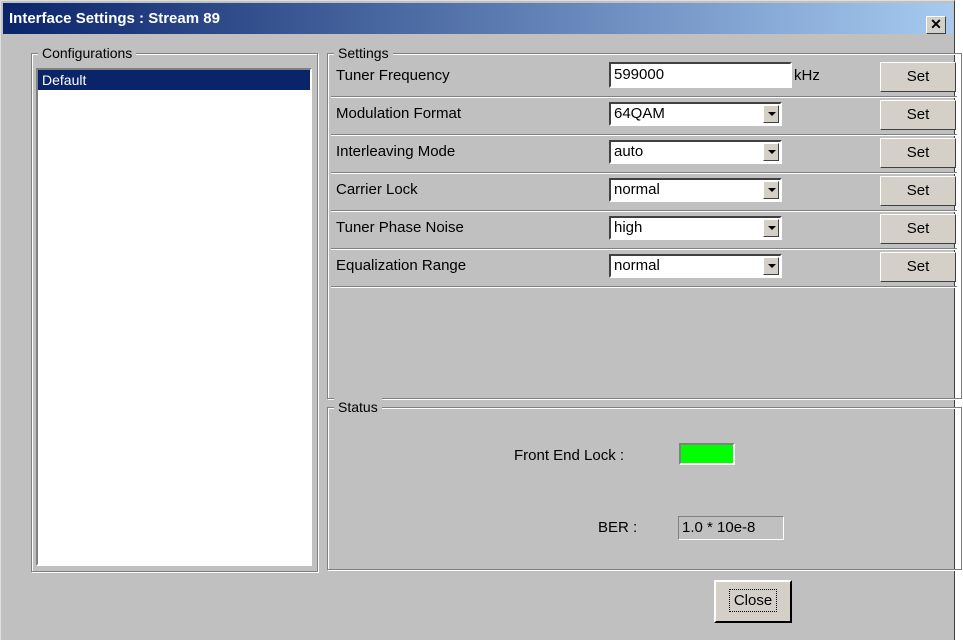  Describe the element at coordinates (114, 18) in the screenshot. I see `window-title: Interface Settings : Stream 89` at that location.